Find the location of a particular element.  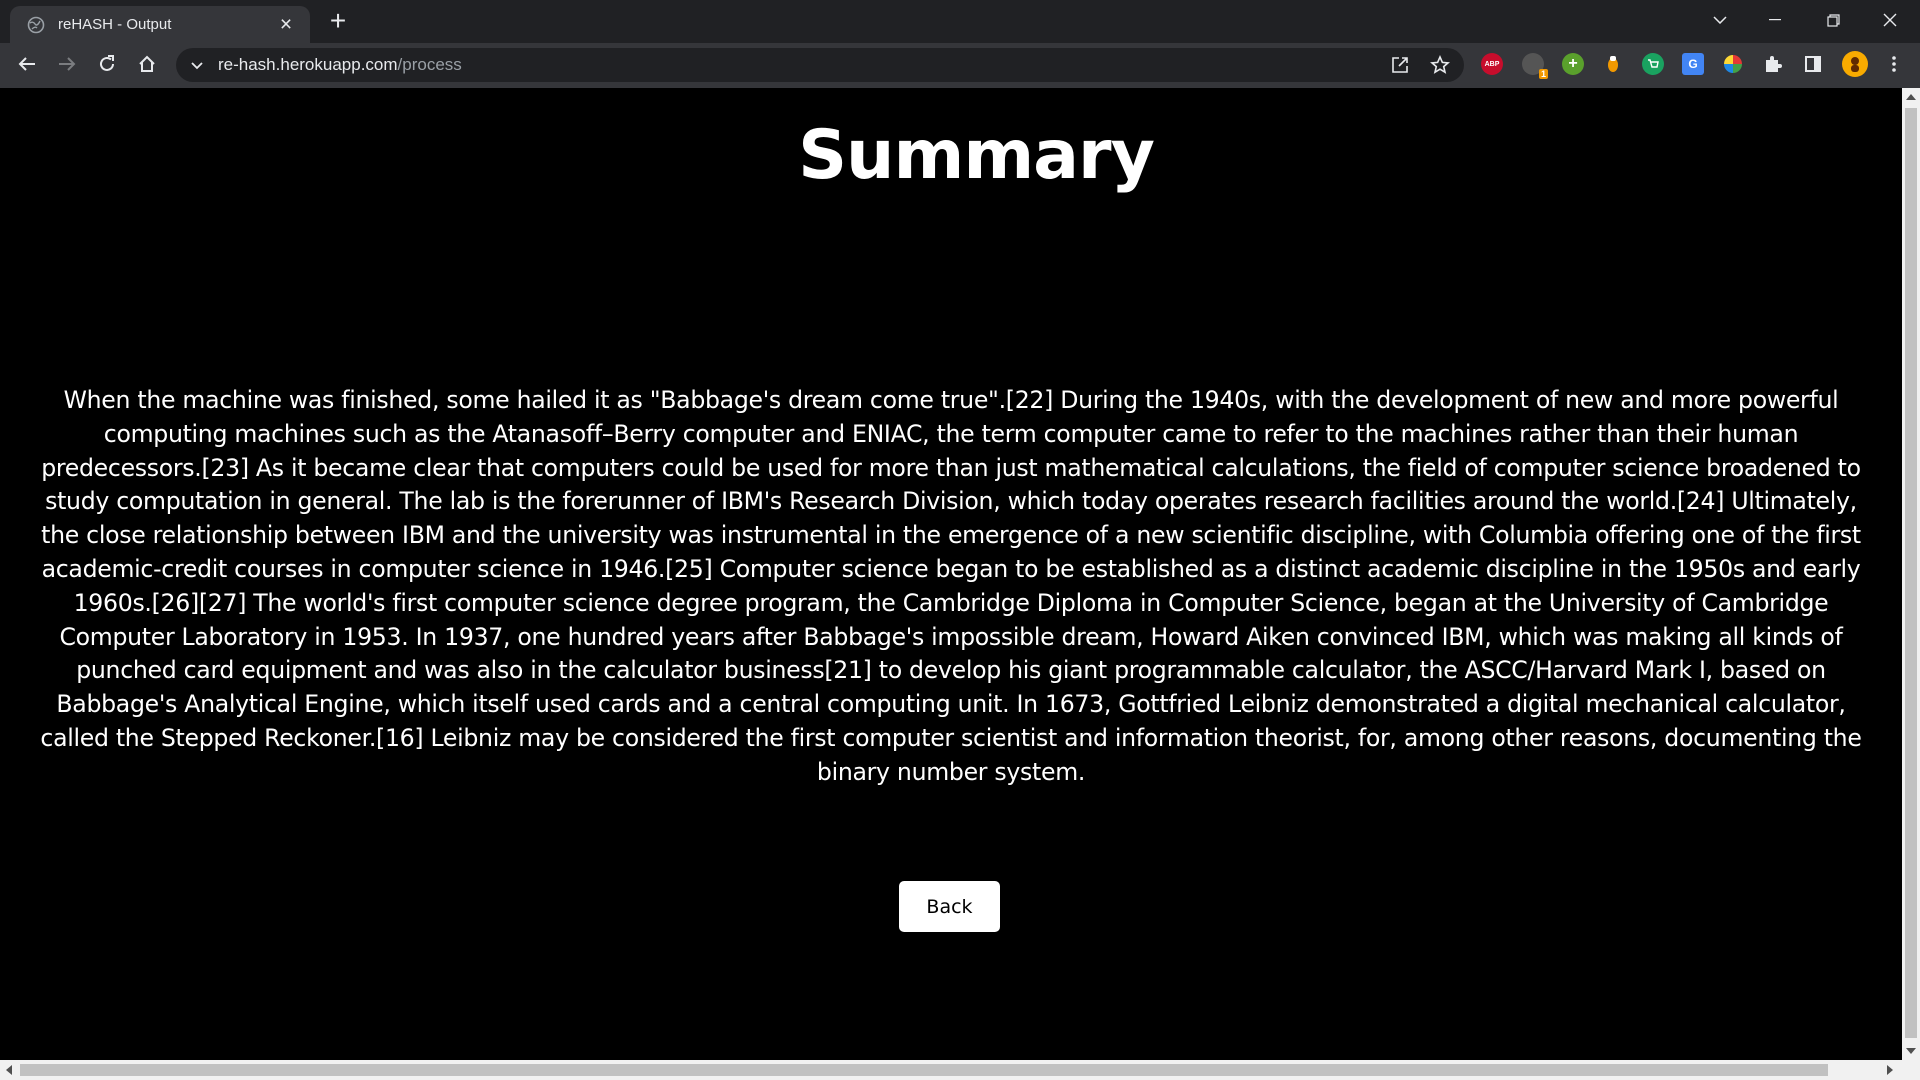

minimize-icon is located at coordinates (1775, 20).